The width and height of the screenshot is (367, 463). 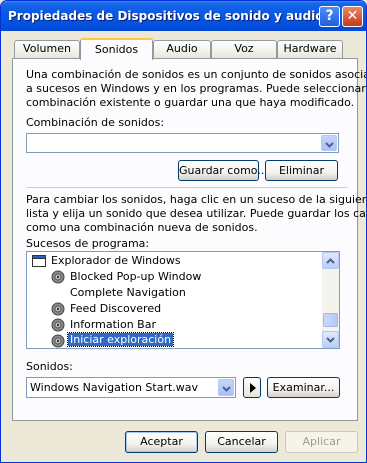 I want to click on scheme-combobox, so click(x=182, y=143).